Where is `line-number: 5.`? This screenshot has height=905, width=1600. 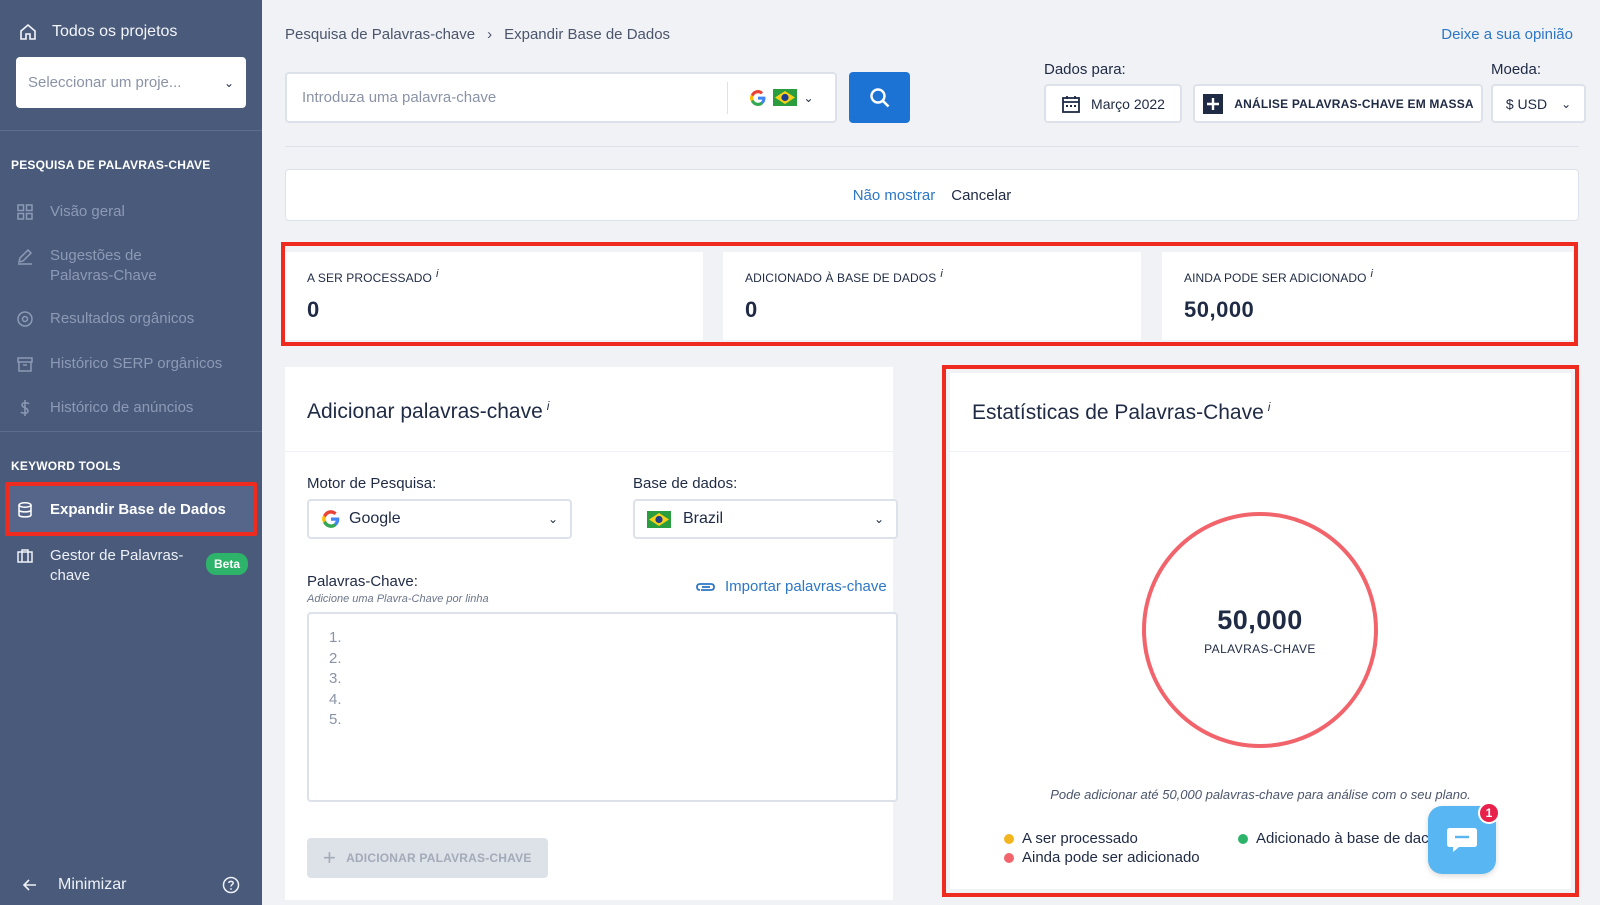 line-number: 5. is located at coordinates (335, 719).